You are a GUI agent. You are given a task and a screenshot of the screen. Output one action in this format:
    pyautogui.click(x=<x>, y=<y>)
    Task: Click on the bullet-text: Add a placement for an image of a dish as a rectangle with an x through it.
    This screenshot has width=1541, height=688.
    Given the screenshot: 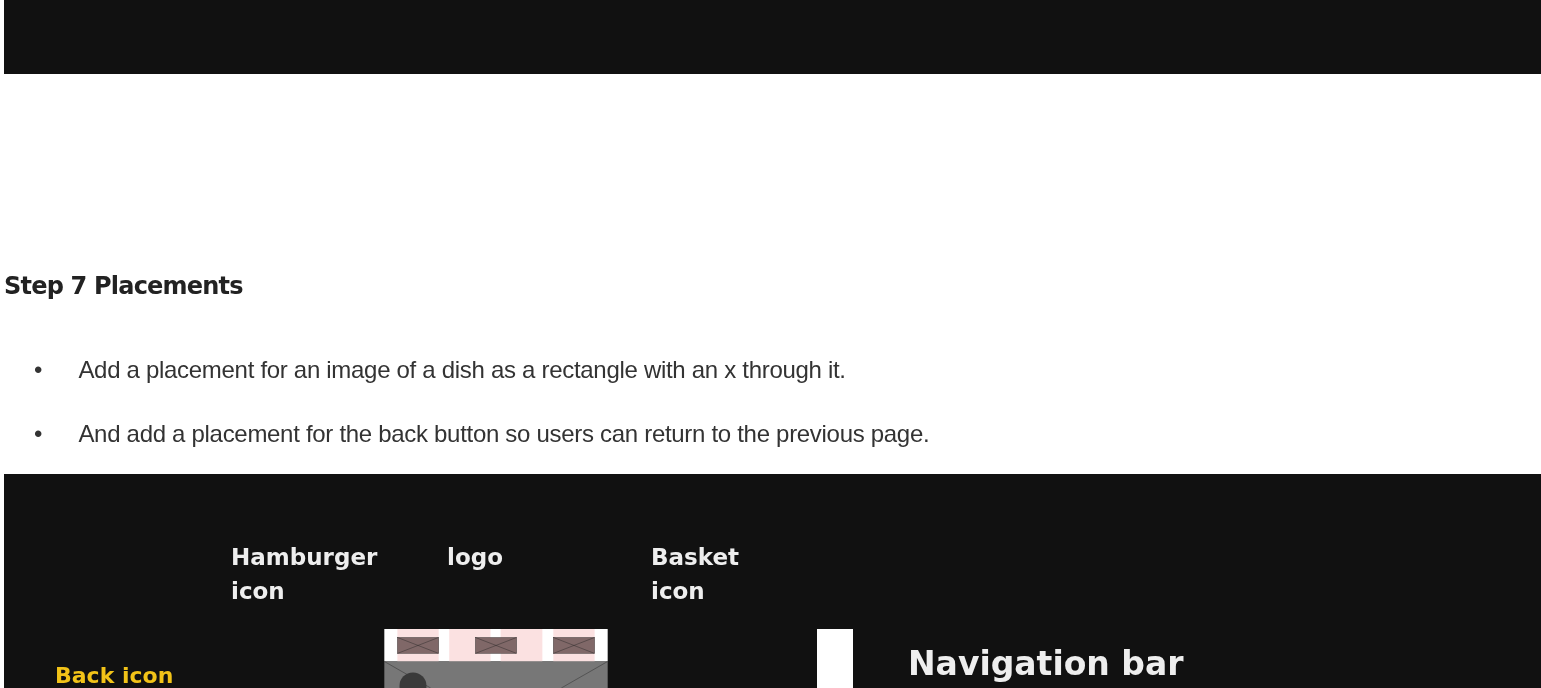 What is the action you would take?
    pyautogui.click(x=462, y=370)
    